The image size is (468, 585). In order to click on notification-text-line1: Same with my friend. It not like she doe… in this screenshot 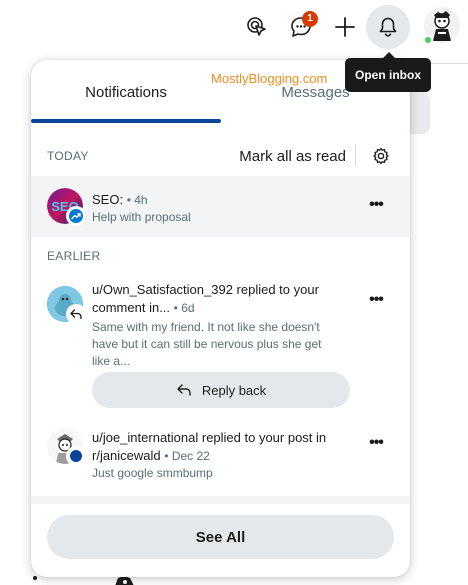, I will do `click(206, 327)`.